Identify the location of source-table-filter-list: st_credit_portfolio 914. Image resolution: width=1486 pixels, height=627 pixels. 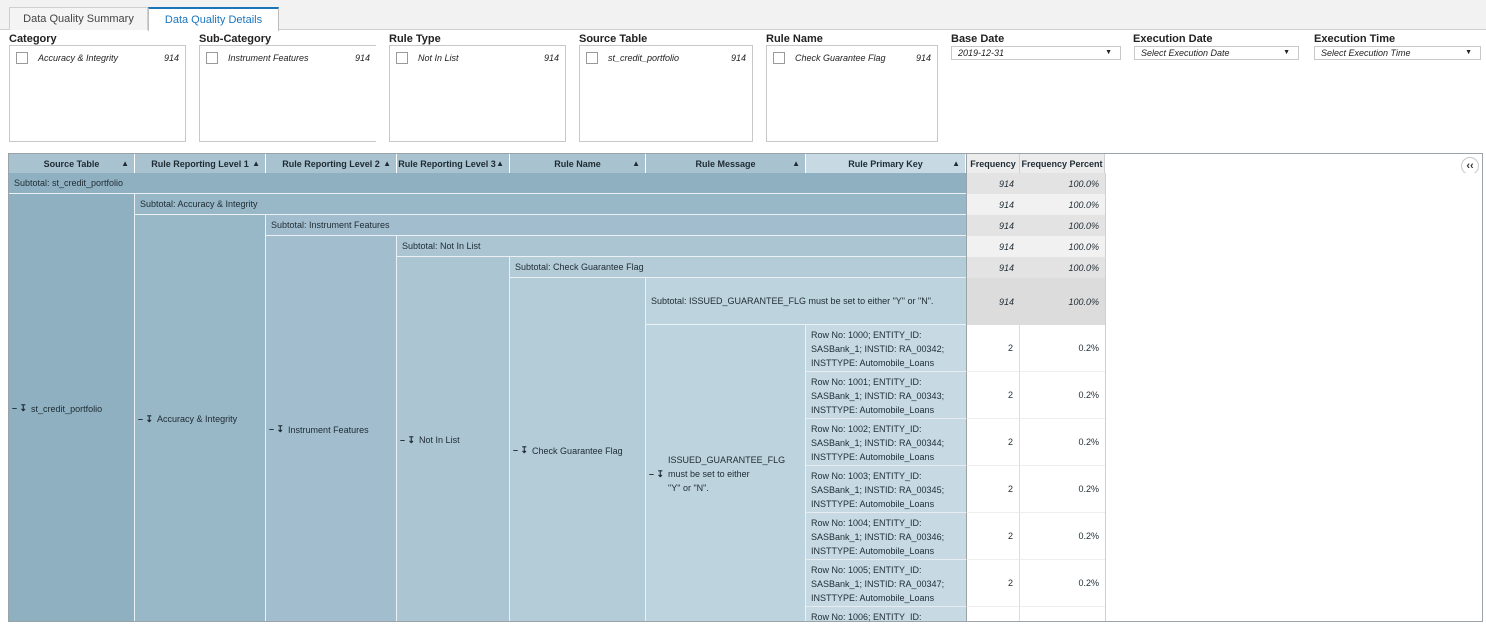
(666, 93).